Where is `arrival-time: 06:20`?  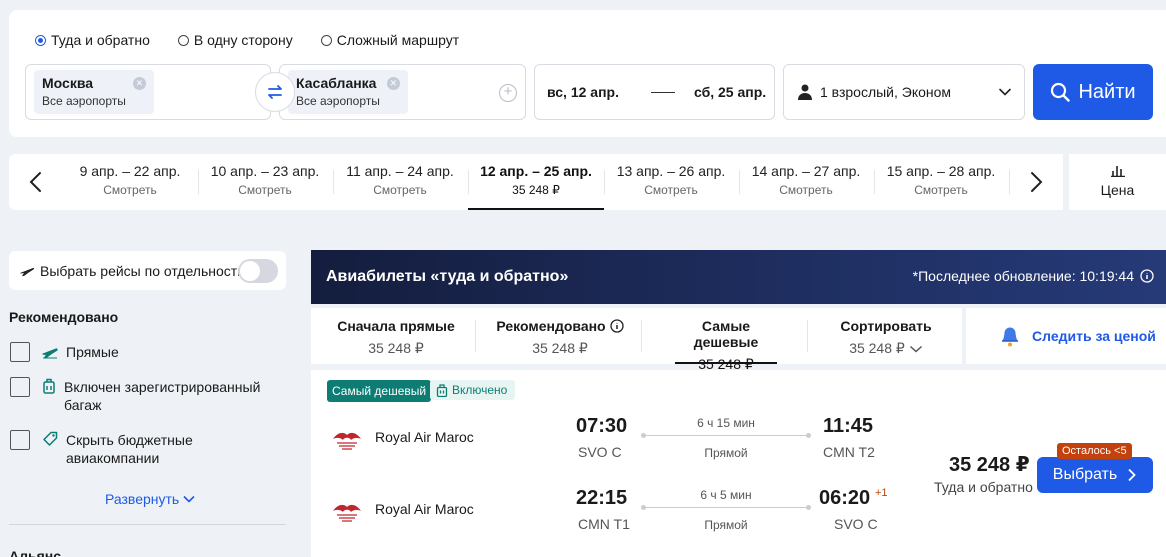 arrival-time: 06:20 is located at coordinates (845, 498).